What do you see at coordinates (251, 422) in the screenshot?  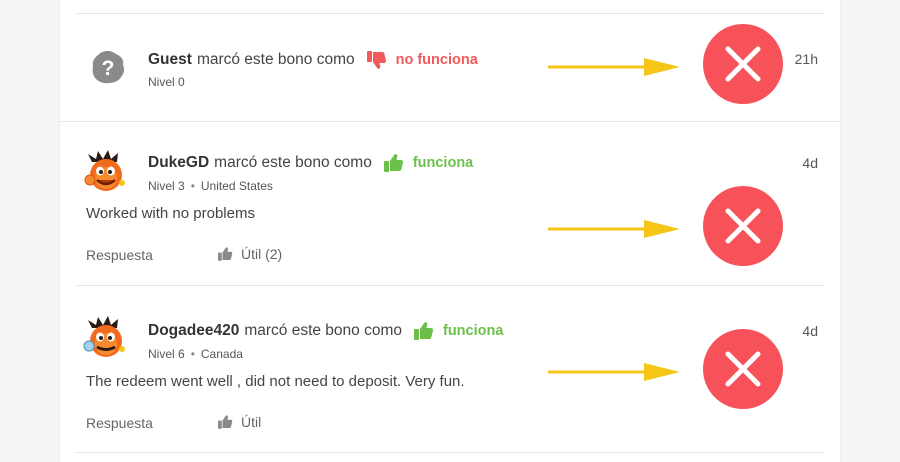 I see `useful-label: Útil` at bounding box center [251, 422].